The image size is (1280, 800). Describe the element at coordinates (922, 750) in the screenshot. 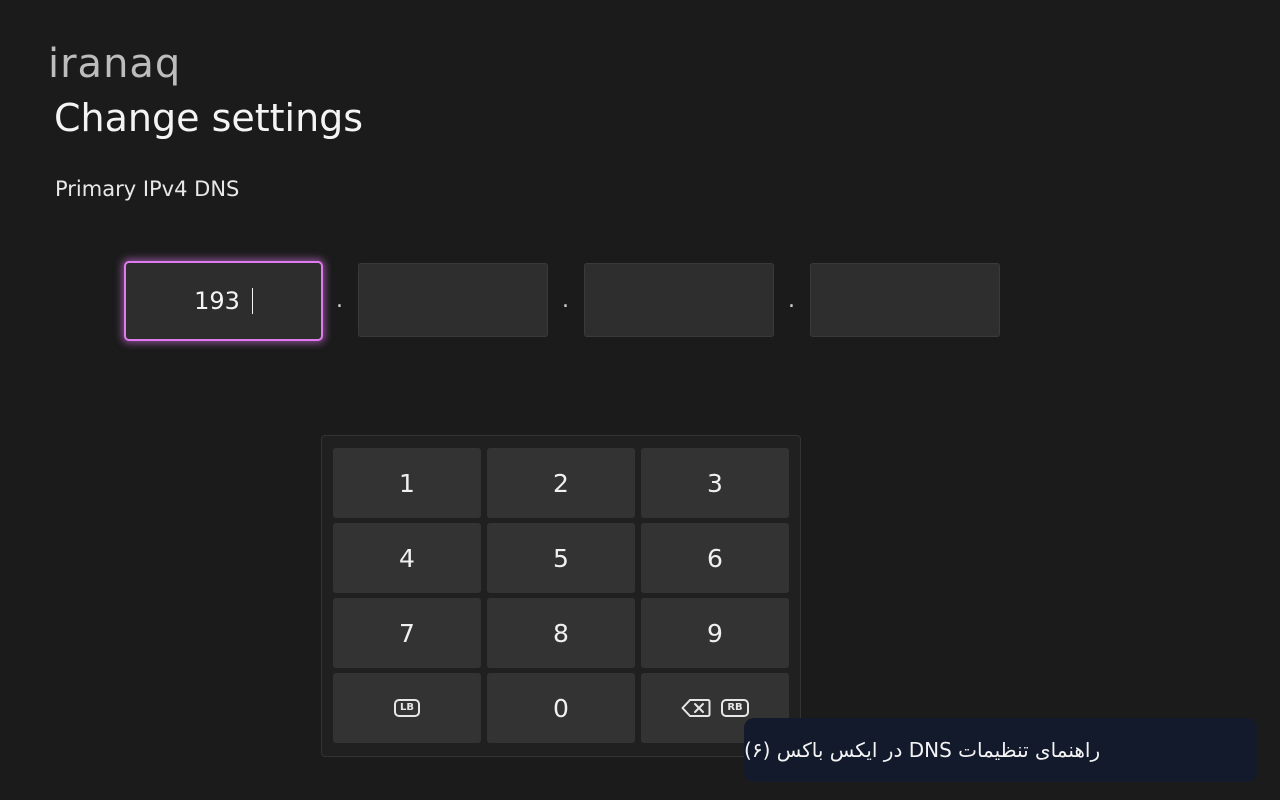

I see `caption-text: راهنمای تنظیمات DNS در ایکس باکس (۶)` at that location.